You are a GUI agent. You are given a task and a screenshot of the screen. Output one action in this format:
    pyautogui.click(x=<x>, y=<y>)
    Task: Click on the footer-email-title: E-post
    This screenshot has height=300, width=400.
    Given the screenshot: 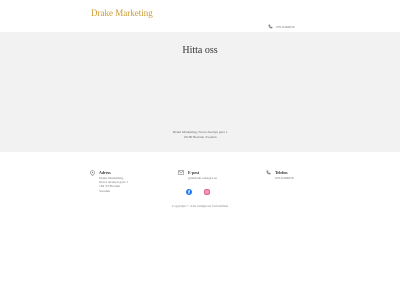 What is the action you would take?
    pyautogui.click(x=194, y=172)
    